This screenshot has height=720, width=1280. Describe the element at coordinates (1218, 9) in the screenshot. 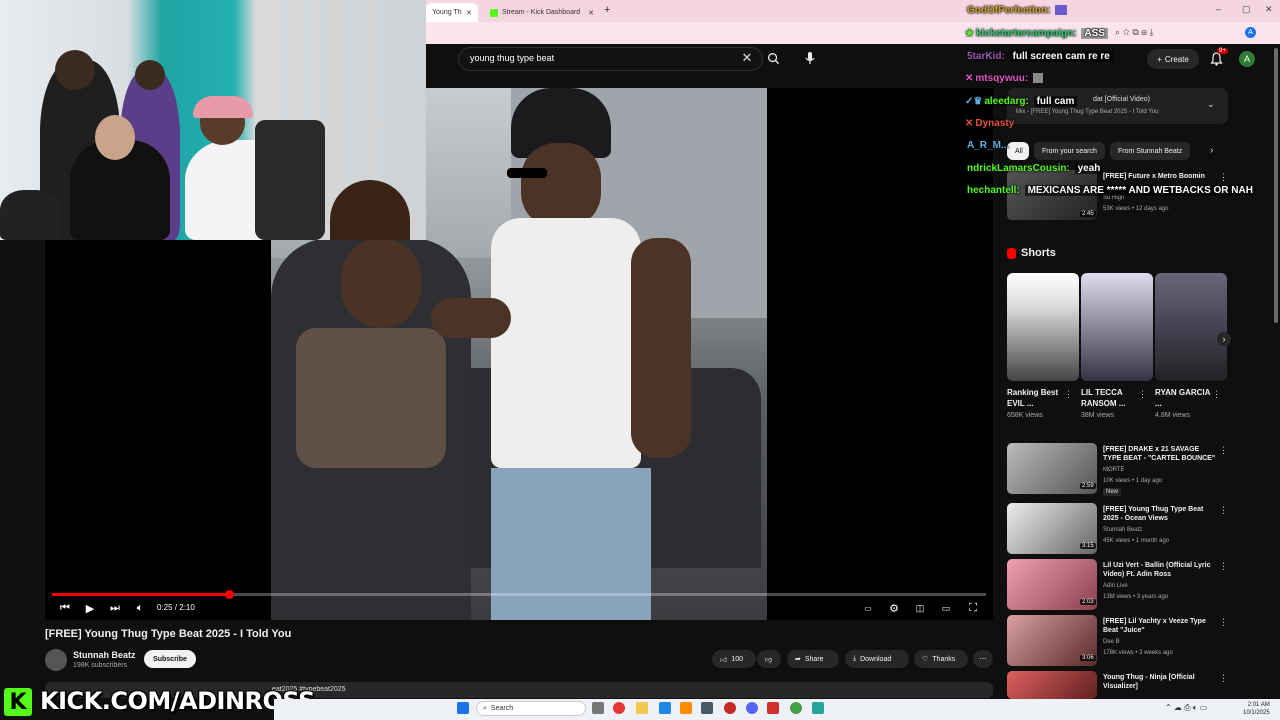

I see `minimize-button: –` at that location.